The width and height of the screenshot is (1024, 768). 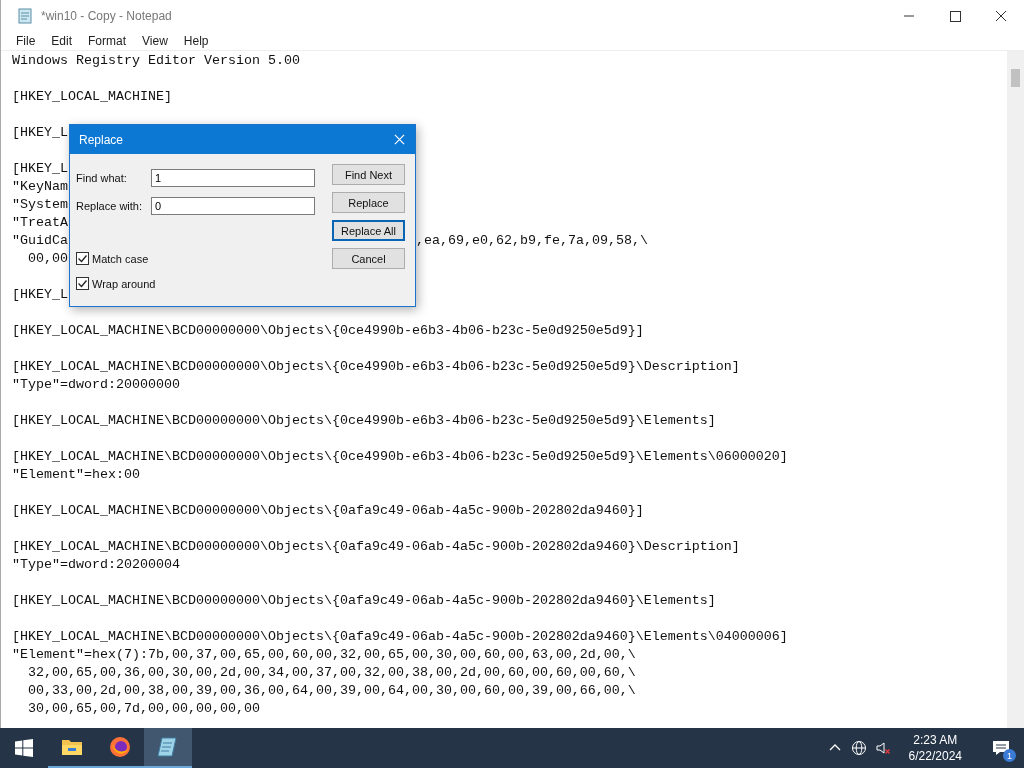 I want to click on text-line: ,ea,69,e0,62,b9,fe,7a,09,58,\, so click(x=532, y=241).